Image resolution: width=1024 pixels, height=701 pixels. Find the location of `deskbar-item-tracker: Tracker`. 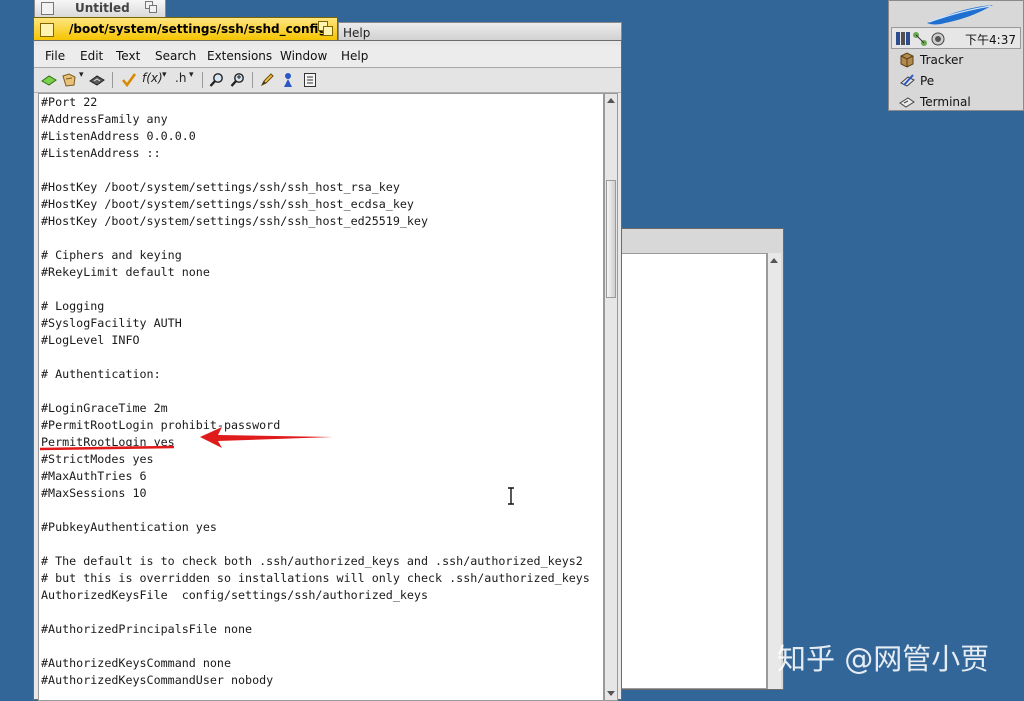

deskbar-item-tracker: Tracker is located at coordinates (956, 60).